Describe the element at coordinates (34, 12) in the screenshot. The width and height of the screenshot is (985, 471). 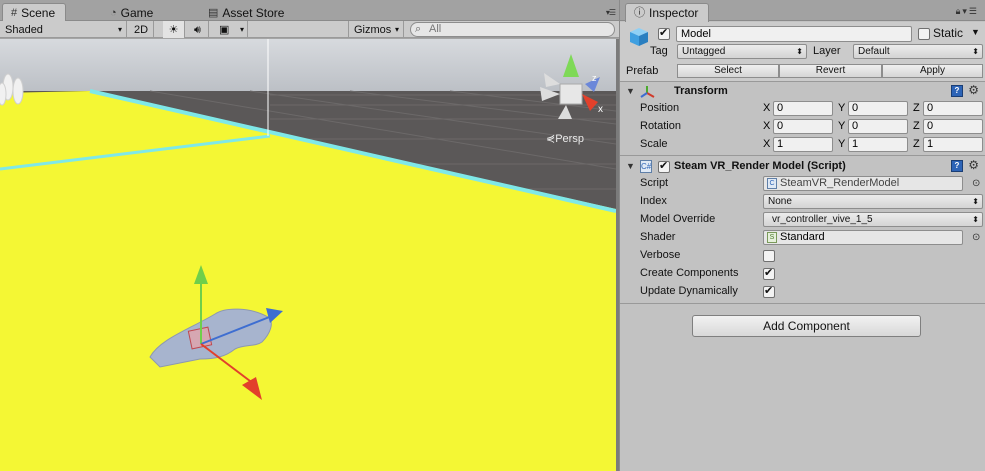
I see `tab-scene: # Scene` at that location.